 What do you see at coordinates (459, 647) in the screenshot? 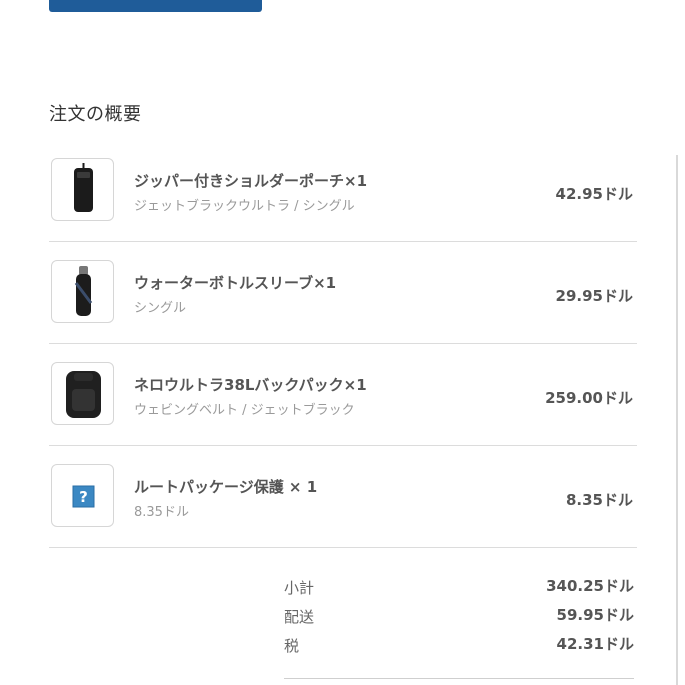
I see `tax-row: 税 42.31ドル` at bounding box center [459, 647].